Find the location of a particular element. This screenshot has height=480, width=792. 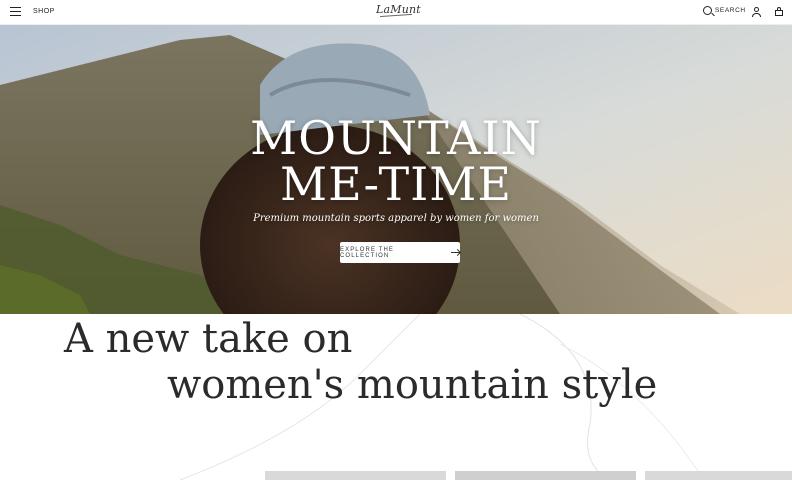

search-button: SEARCH is located at coordinates (724, 10).